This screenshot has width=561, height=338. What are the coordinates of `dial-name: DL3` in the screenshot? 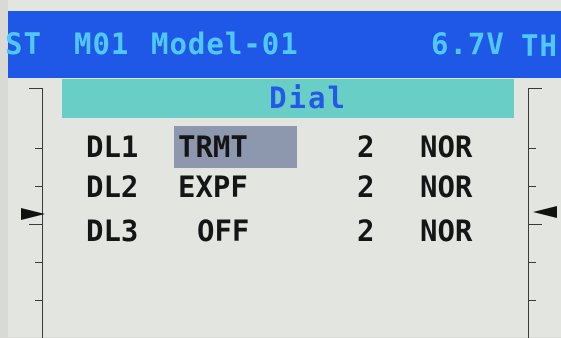 It's located at (112, 231).